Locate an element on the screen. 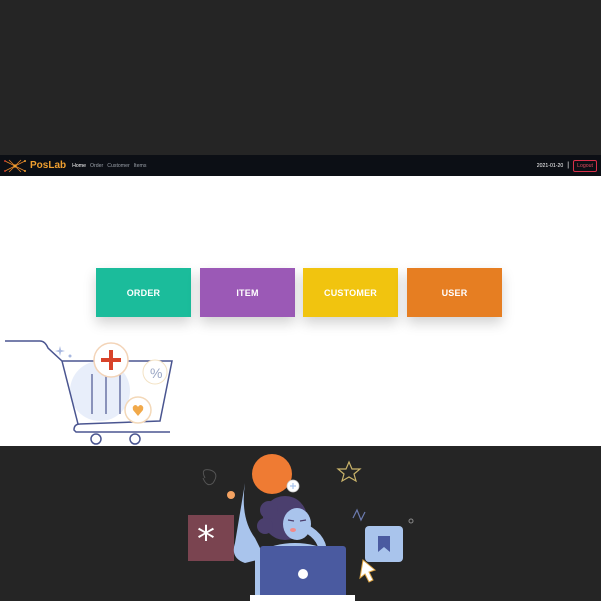  nav-right: 2021-01-20 | Logout is located at coordinates (567, 165).